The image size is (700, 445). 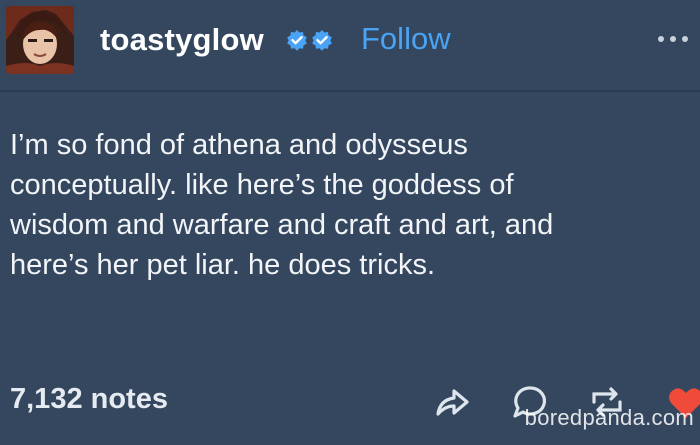 What do you see at coordinates (609, 417) in the screenshot?
I see `watermark: boredpanda.com` at bounding box center [609, 417].